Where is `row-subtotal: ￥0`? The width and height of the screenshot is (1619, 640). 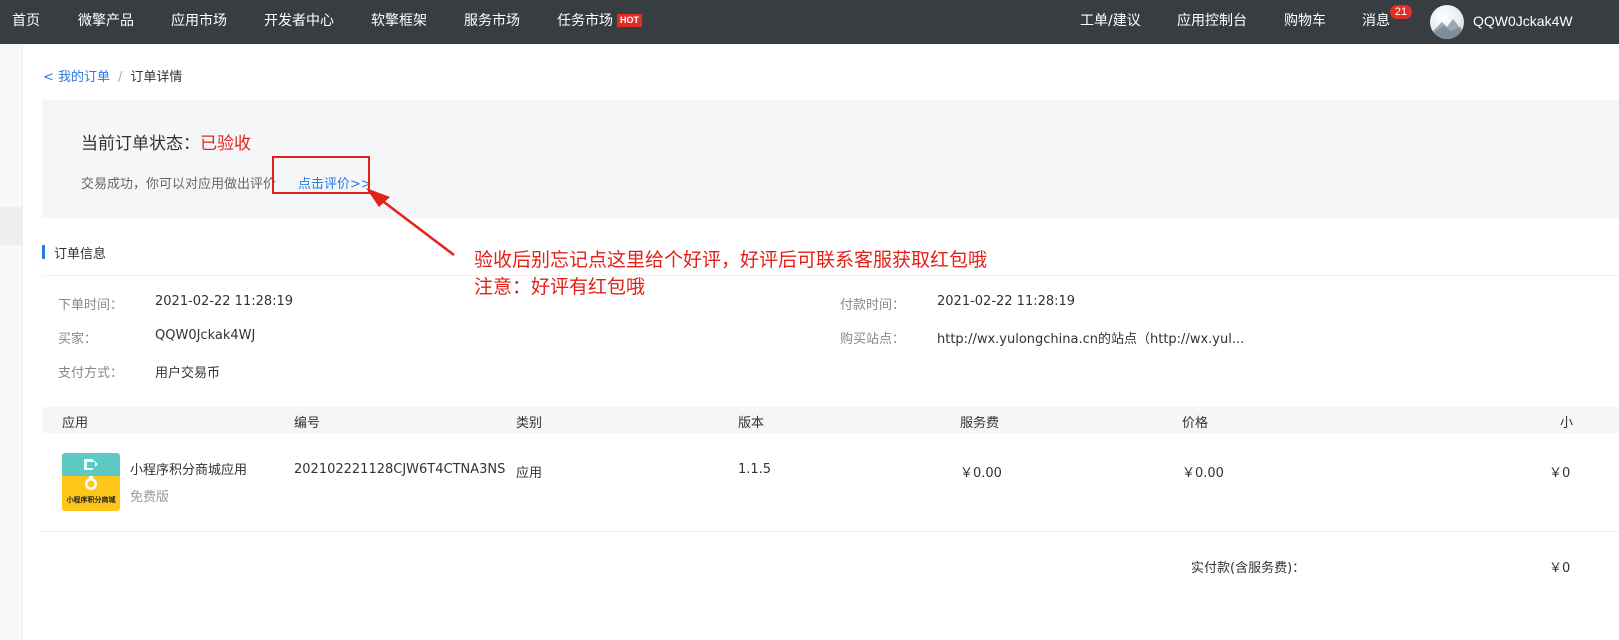 row-subtotal: ￥0 is located at coordinates (1560, 473).